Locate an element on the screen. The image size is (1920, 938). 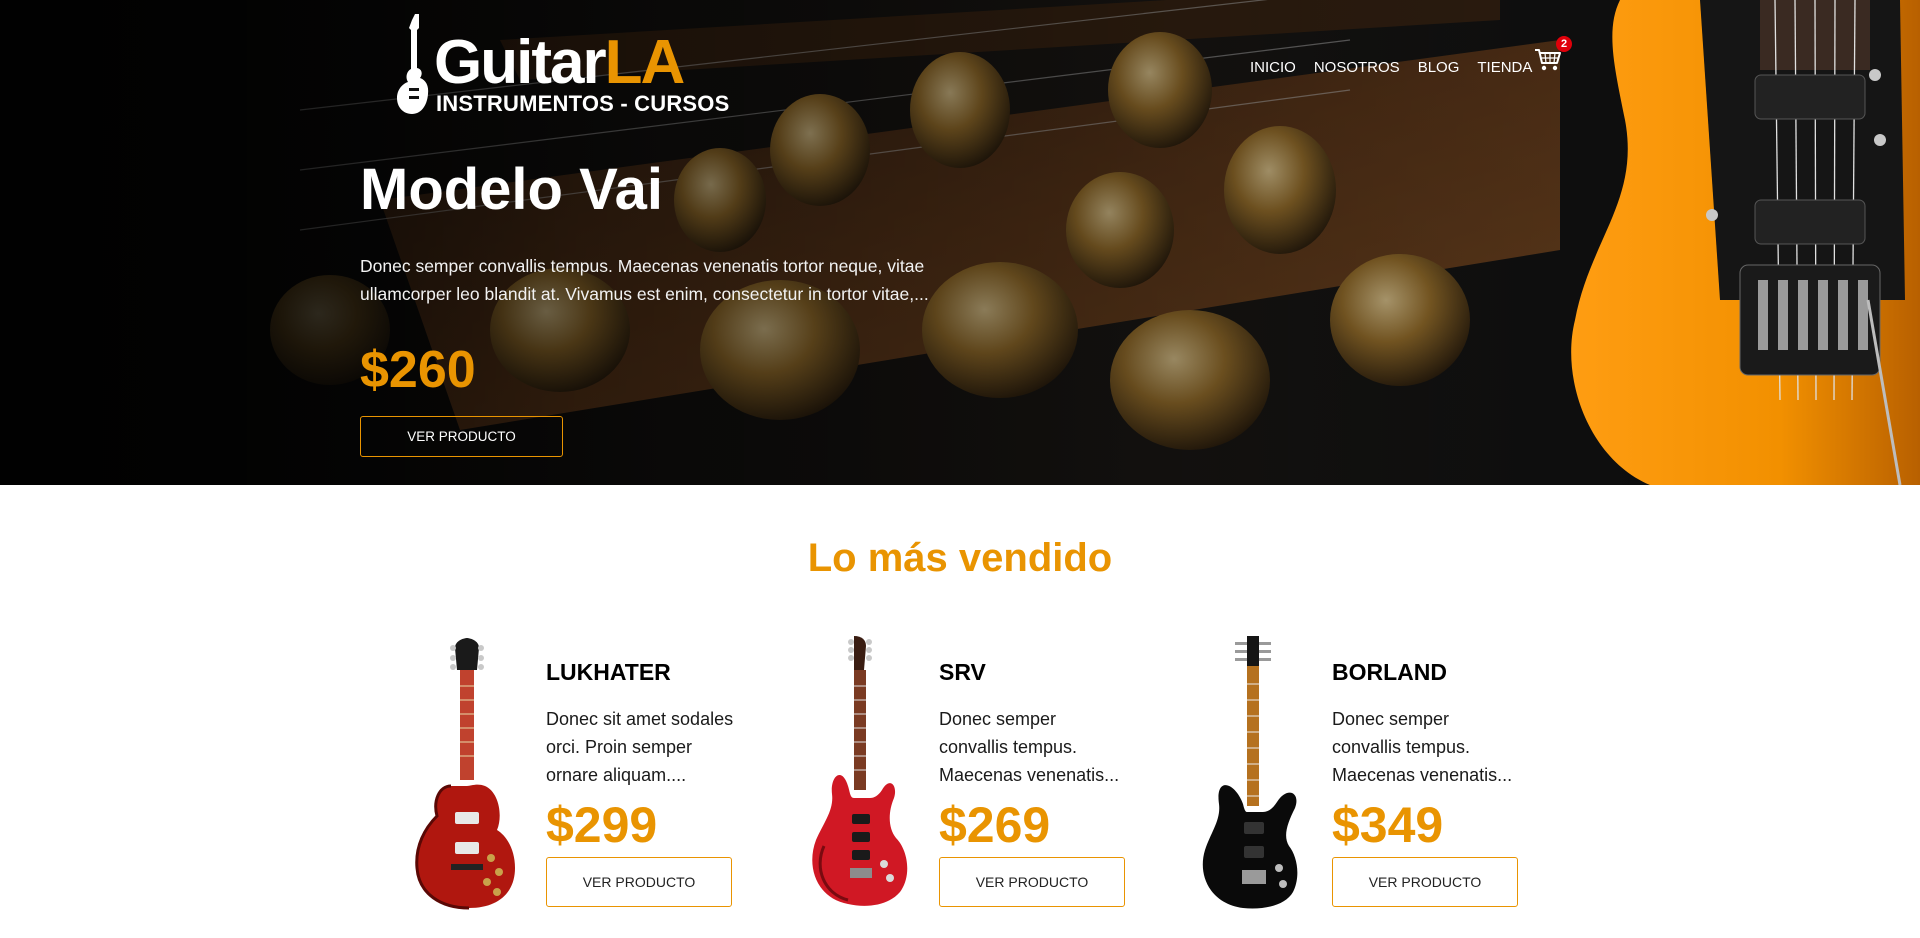
nav-link-blog: BLOG is located at coordinates (1439, 68).